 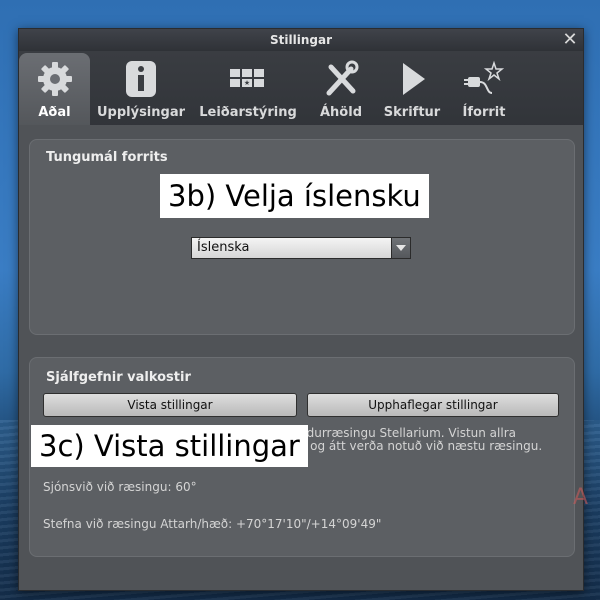 What do you see at coordinates (294, 196) in the screenshot?
I see `annotation-step-3b: 3b) Velja íslensku` at bounding box center [294, 196].